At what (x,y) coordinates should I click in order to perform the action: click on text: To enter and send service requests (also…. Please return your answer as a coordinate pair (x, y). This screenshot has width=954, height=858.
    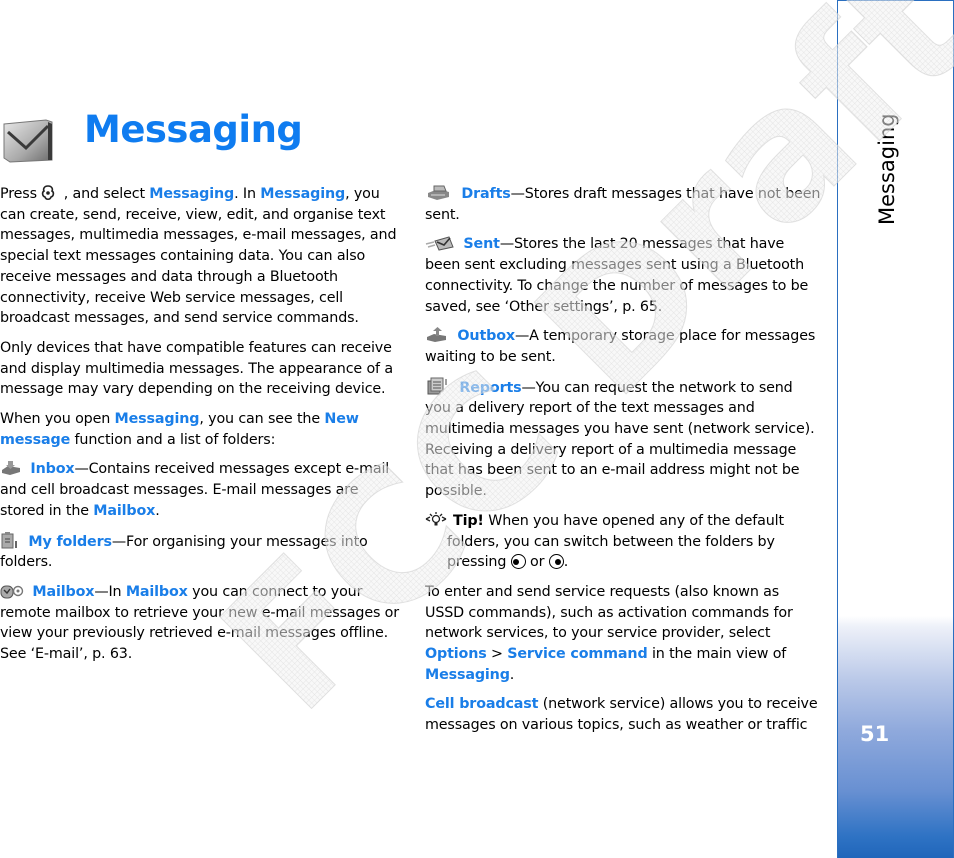
    Looking at the image, I should click on (609, 612).